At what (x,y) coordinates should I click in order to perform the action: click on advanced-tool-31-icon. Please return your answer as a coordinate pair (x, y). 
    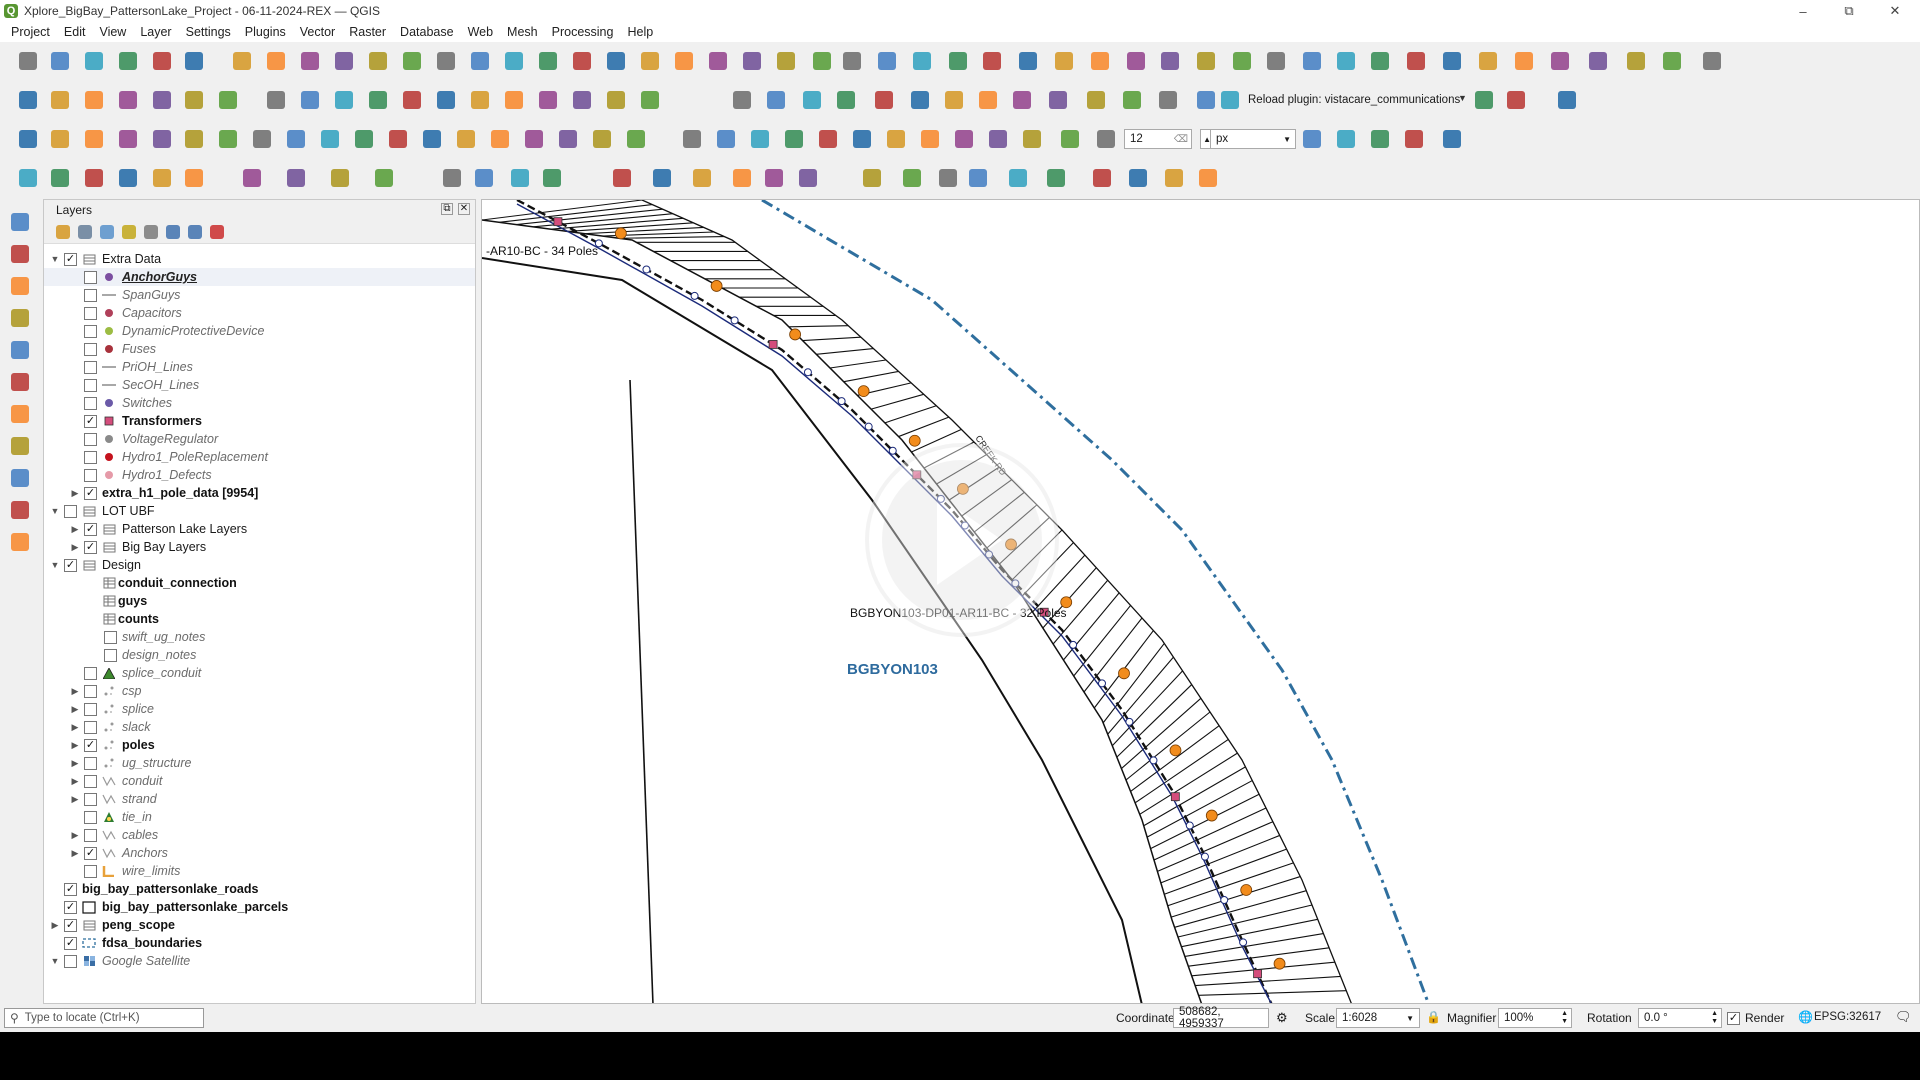
    Looking at the image, I should click on (1070, 139).